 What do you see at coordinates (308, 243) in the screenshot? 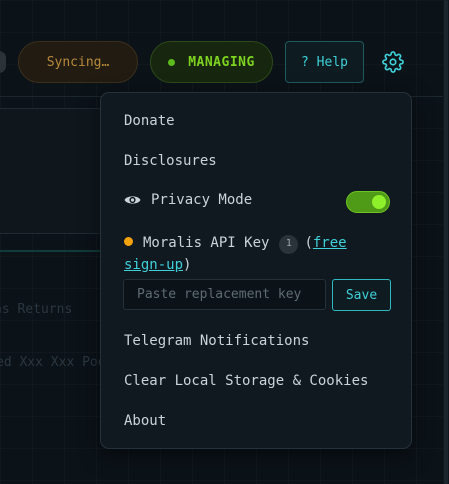
I see `paren-open: (` at bounding box center [308, 243].